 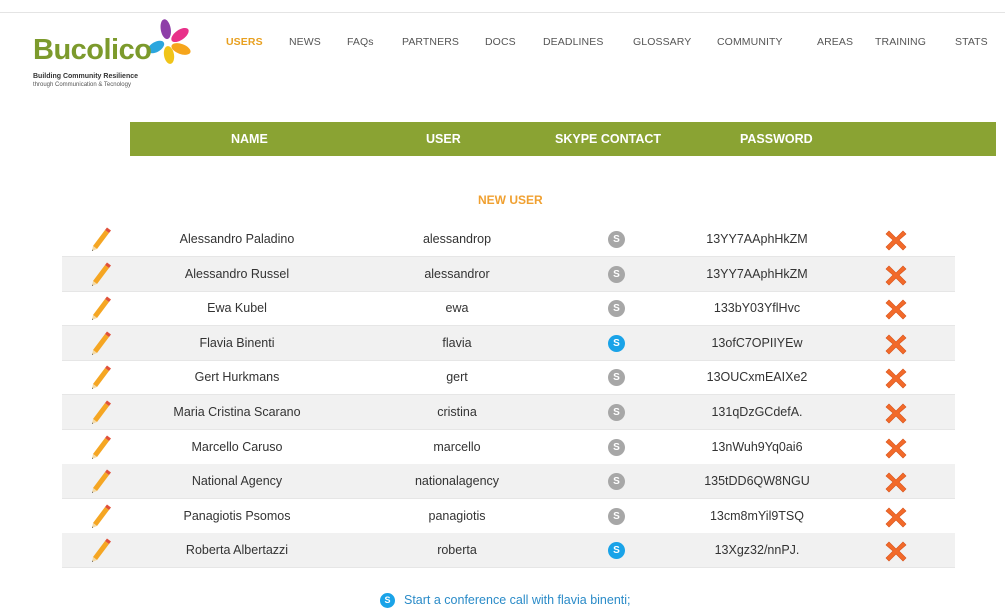 What do you see at coordinates (502, 12) in the screenshot?
I see `top-divider` at bounding box center [502, 12].